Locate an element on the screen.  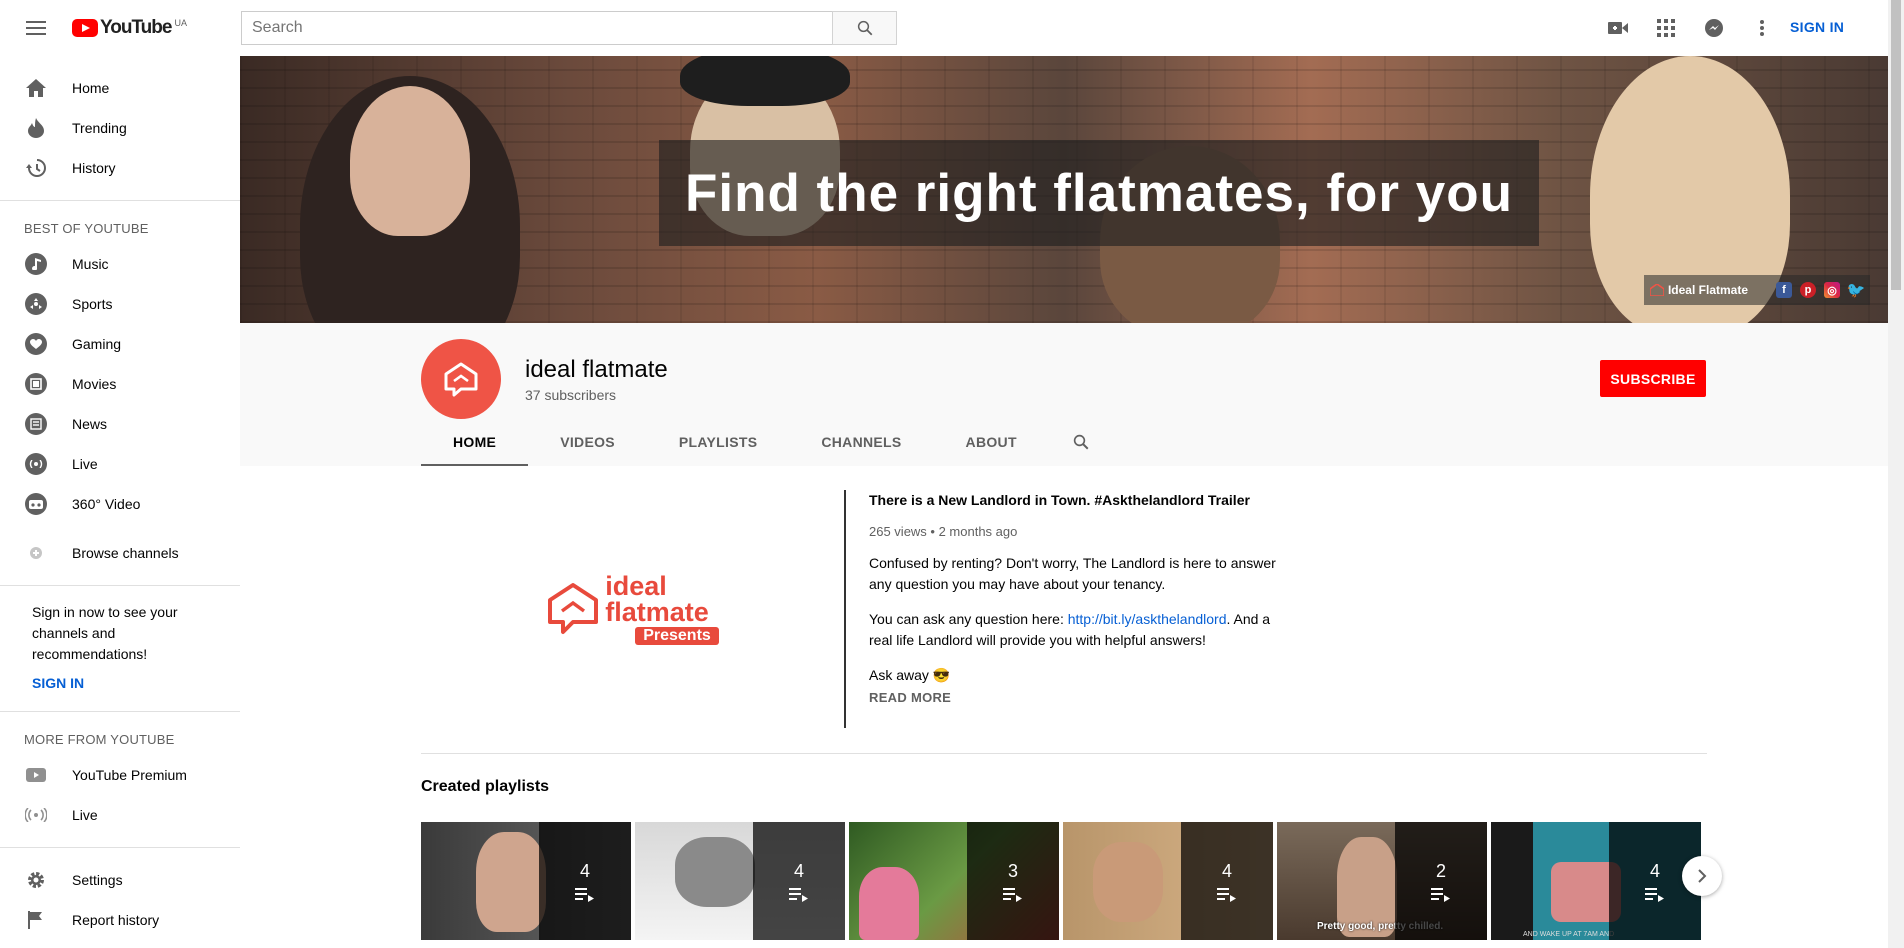
sidebar-item-label: Sports is located at coordinates (92, 304).